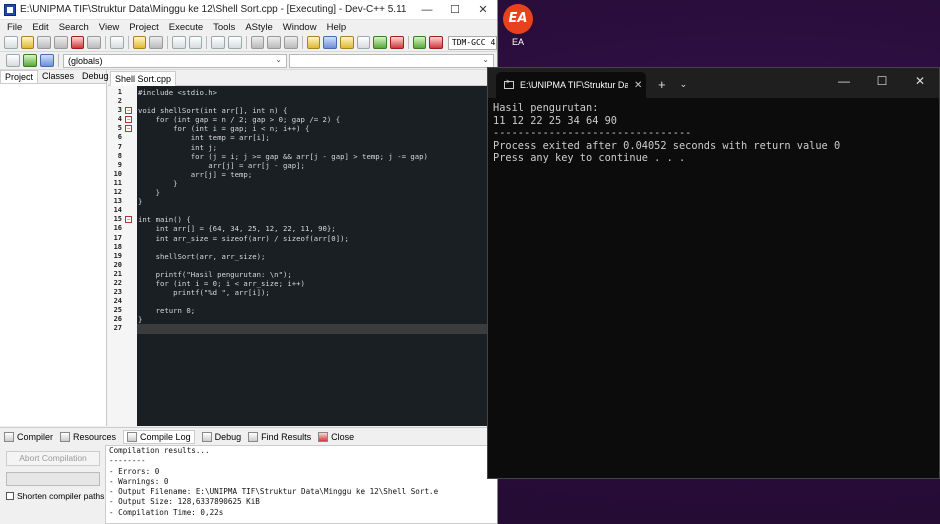 This screenshot has width=940, height=524. I want to click on open-file-icon, so click(27, 42).